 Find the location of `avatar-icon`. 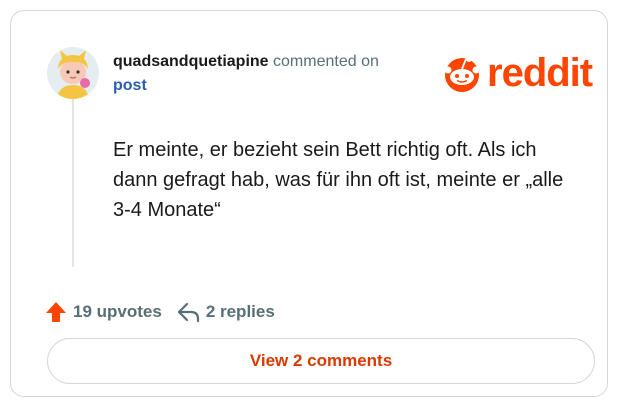

avatar-icon is located at coordinates (73, 73).